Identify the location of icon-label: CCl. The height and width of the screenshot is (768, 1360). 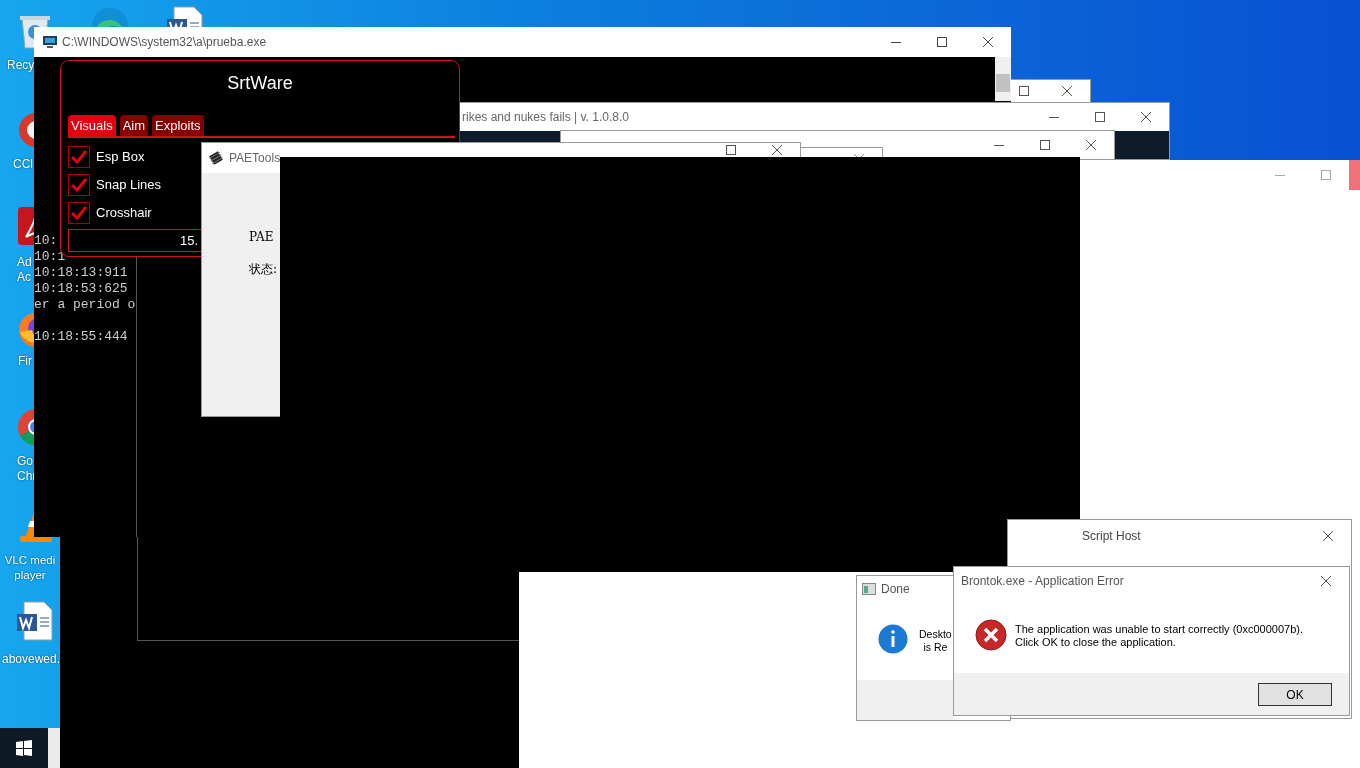
(23, 164).